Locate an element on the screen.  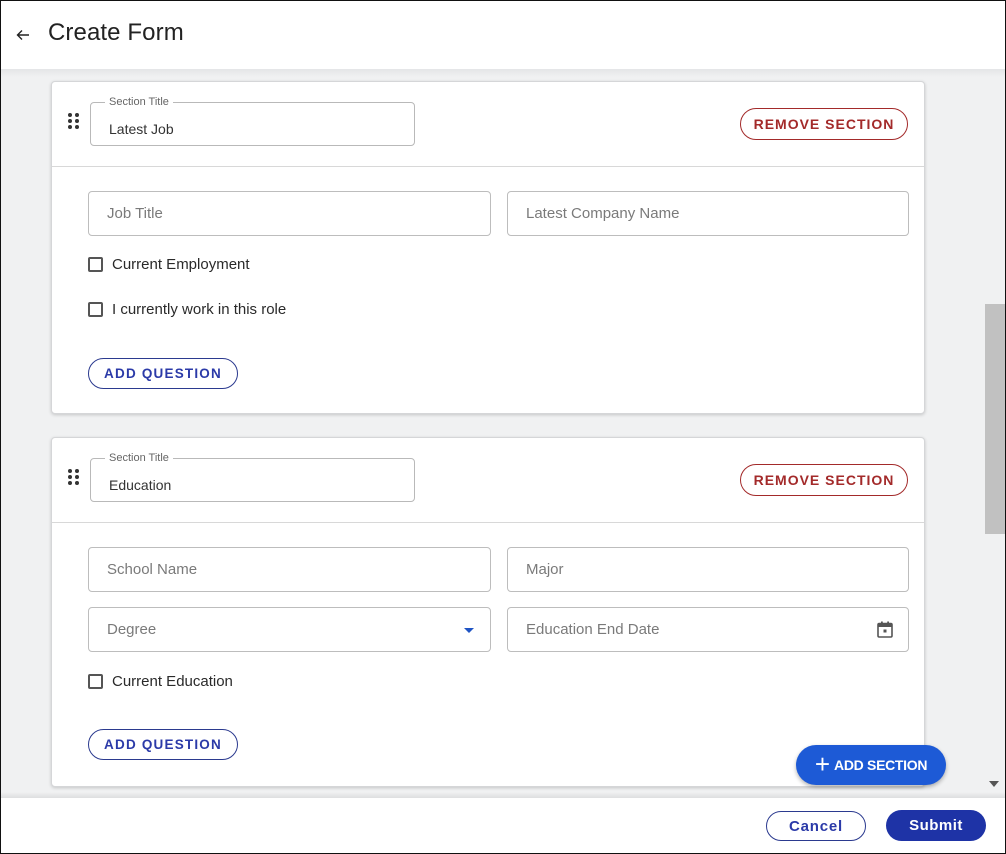
degree-select: Degree is located at coordinates (289, 629).